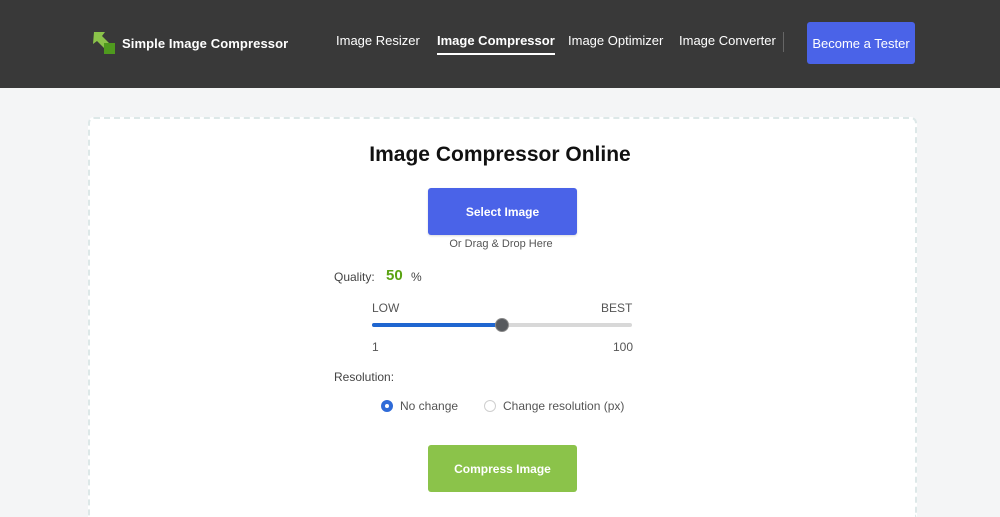  I want to click on drag-drop-hint: Or Drag & Drop Here, so click(501, 244).